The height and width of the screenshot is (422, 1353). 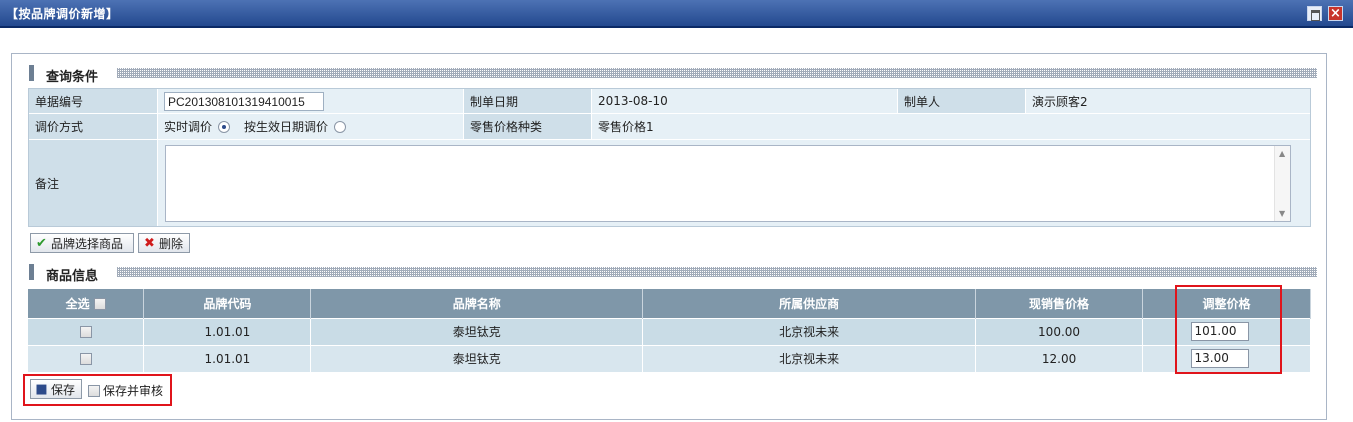 What do you see at coordinates (744, 101) in the screenshot?
I see `date-value: 2013-08-10` at bounding box center [744, 101].